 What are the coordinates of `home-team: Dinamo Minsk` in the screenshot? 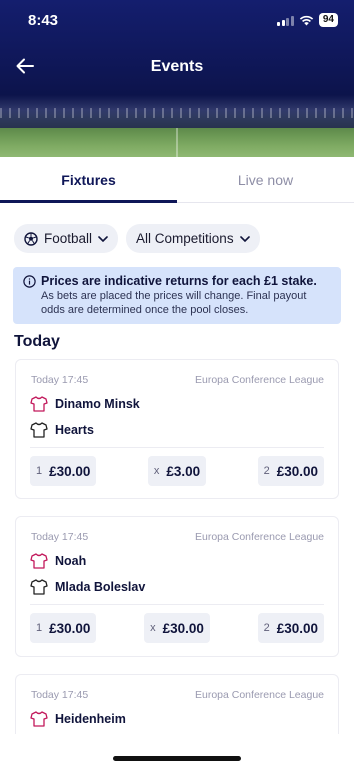 It's located at (85, 404).